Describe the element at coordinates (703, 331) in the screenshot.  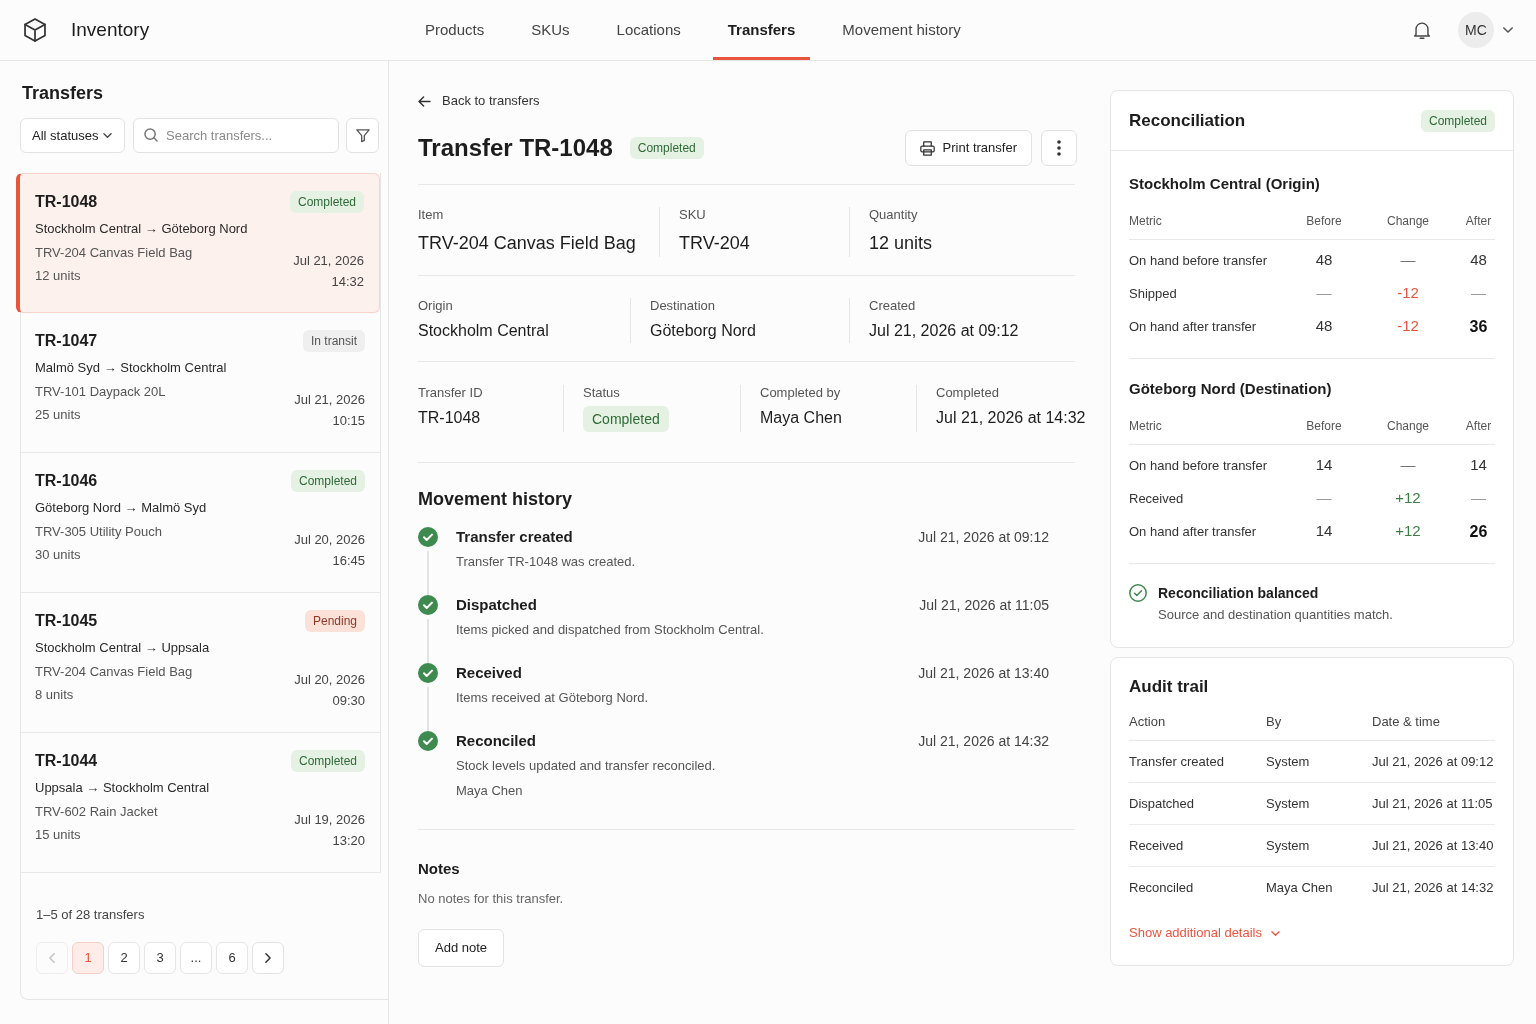
I see `field-value: Göteborg Nord` at that location.